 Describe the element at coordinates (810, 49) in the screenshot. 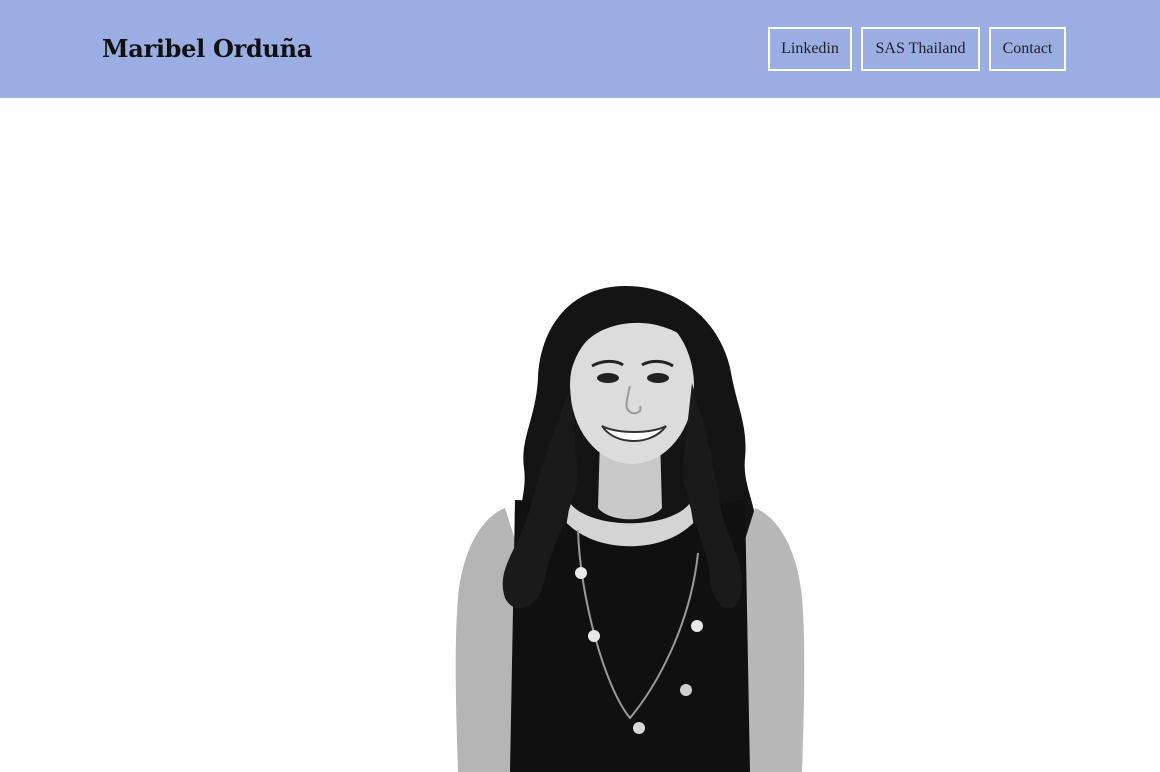

I see `nav-linkedin-button: Linkedin` at that location.